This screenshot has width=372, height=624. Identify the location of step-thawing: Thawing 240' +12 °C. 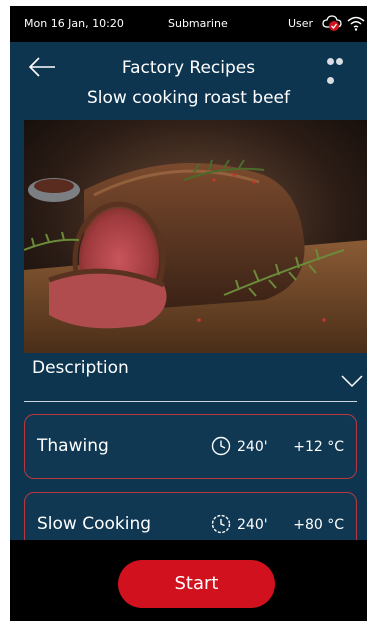
(190, 446).